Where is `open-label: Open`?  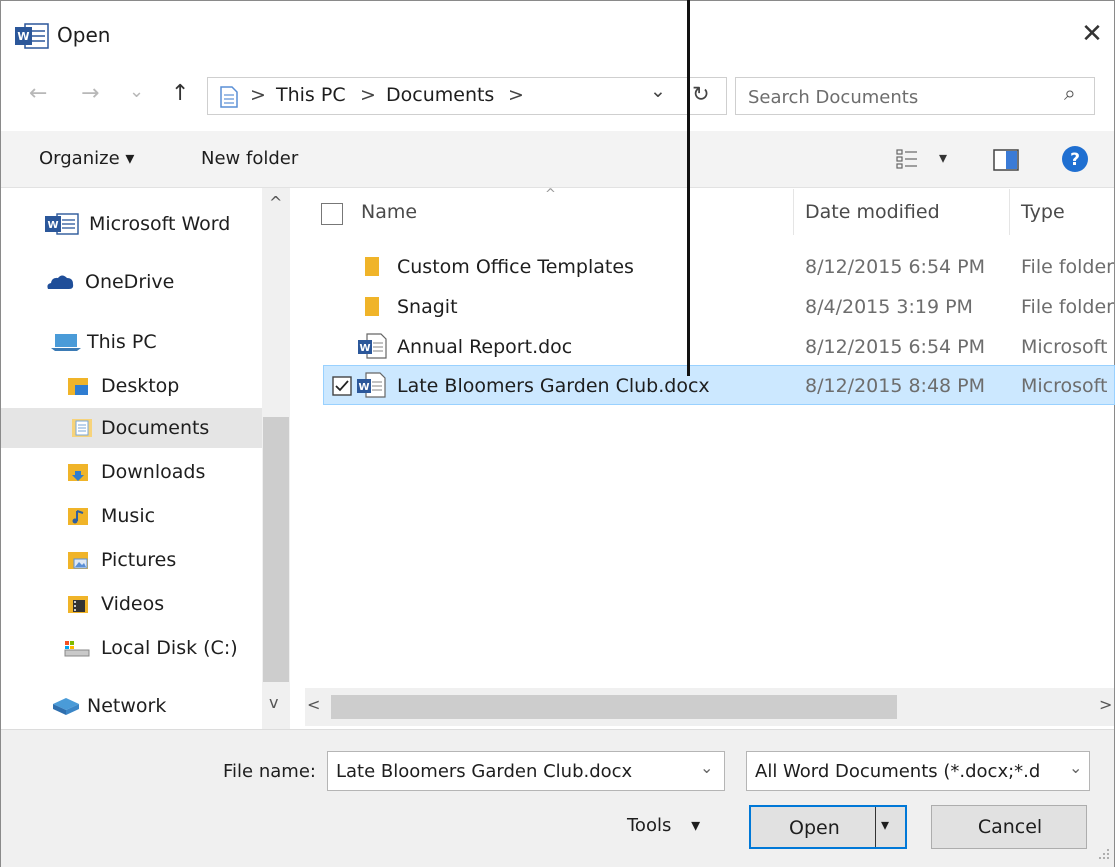
open-label: Open is located at coordinates (814, 828).